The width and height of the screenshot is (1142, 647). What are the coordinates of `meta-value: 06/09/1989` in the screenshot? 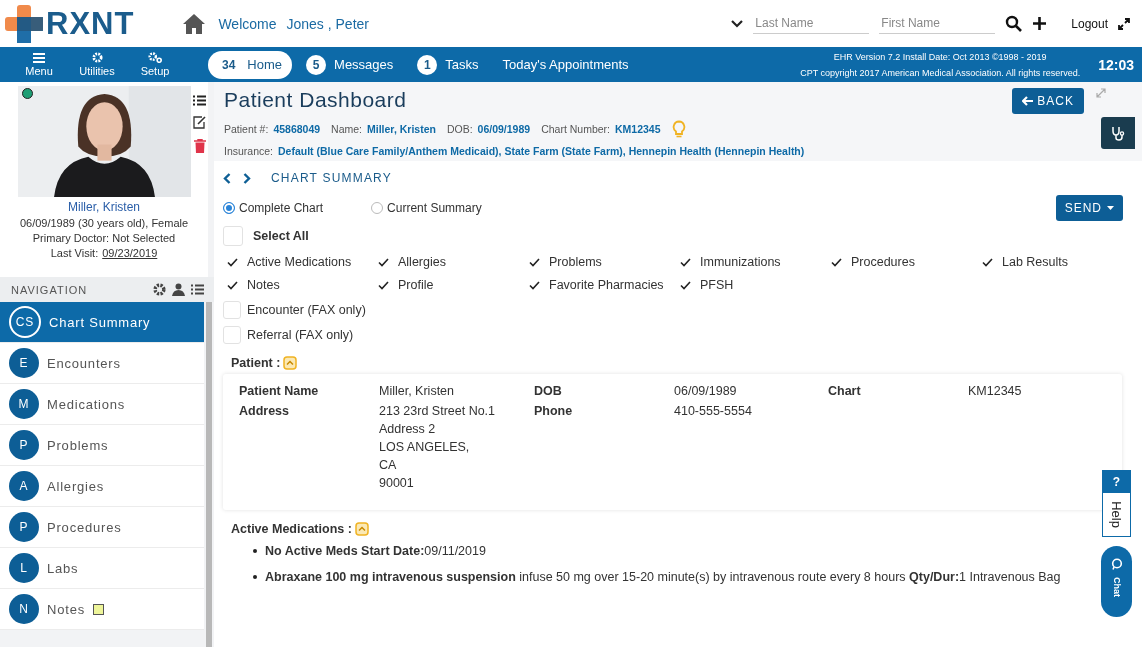 It's located at (504, 129).